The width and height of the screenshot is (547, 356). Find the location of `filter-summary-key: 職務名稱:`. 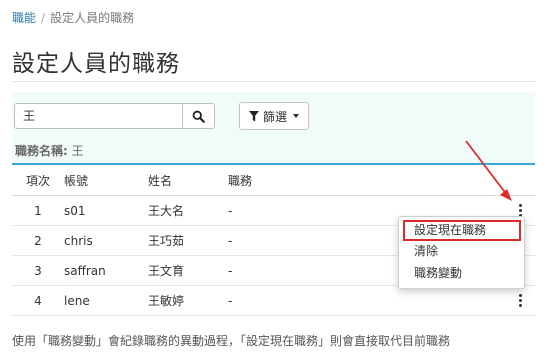

filter-summary-key: 職務名稱: is located at coordinates (41, 151).